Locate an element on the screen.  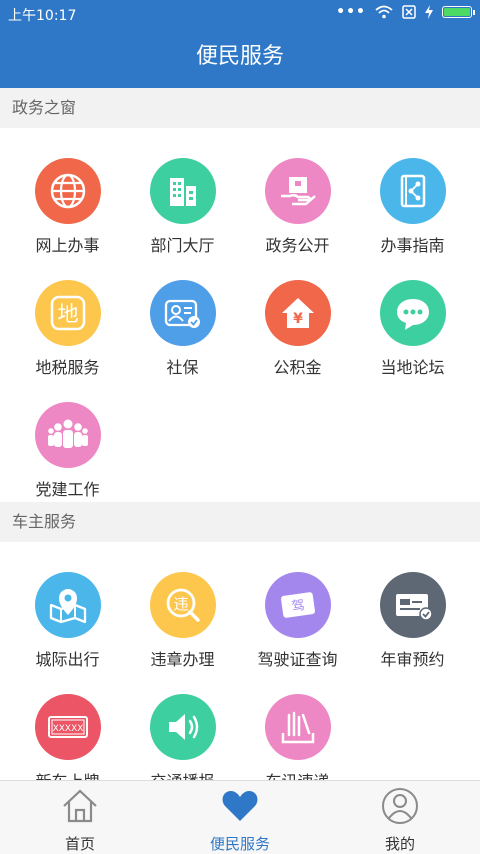
service-tile: 当地论坛 is located at coordinates (412, 329).